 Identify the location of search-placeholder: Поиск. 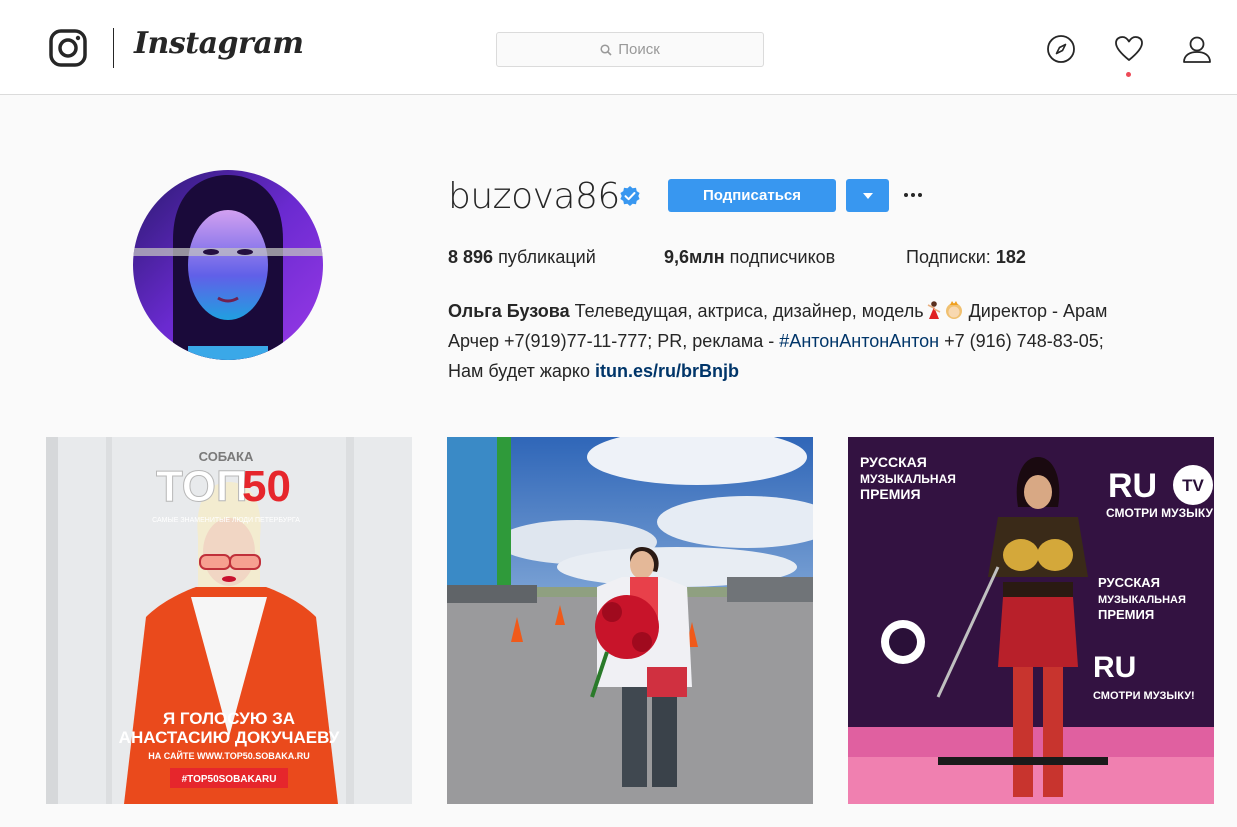
(639, 49).